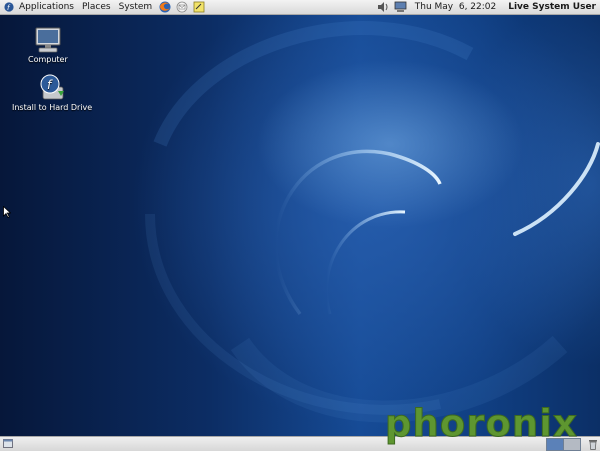  What do you see at coordinates (383, 7) in the screenshot?
I see `volume-icon` at bounding box center [383, 7].